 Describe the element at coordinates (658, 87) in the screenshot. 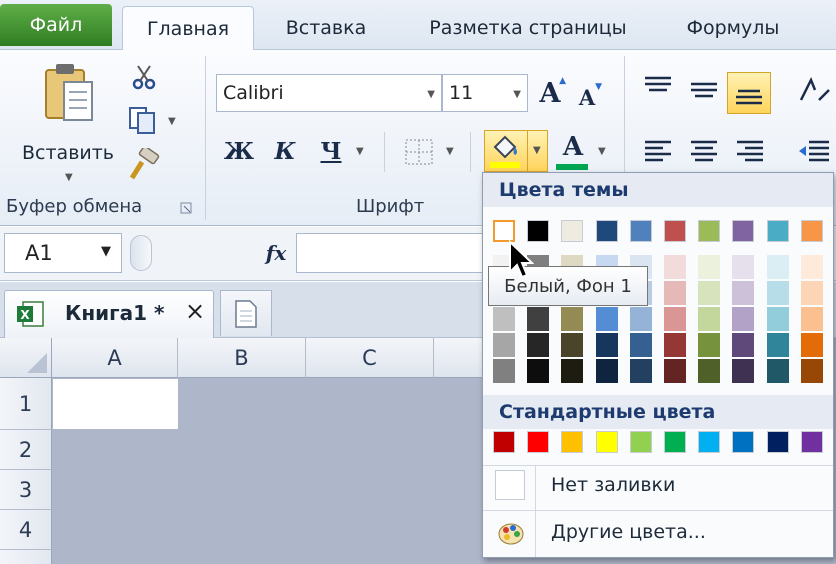

I see `align-top-icon` at that location.